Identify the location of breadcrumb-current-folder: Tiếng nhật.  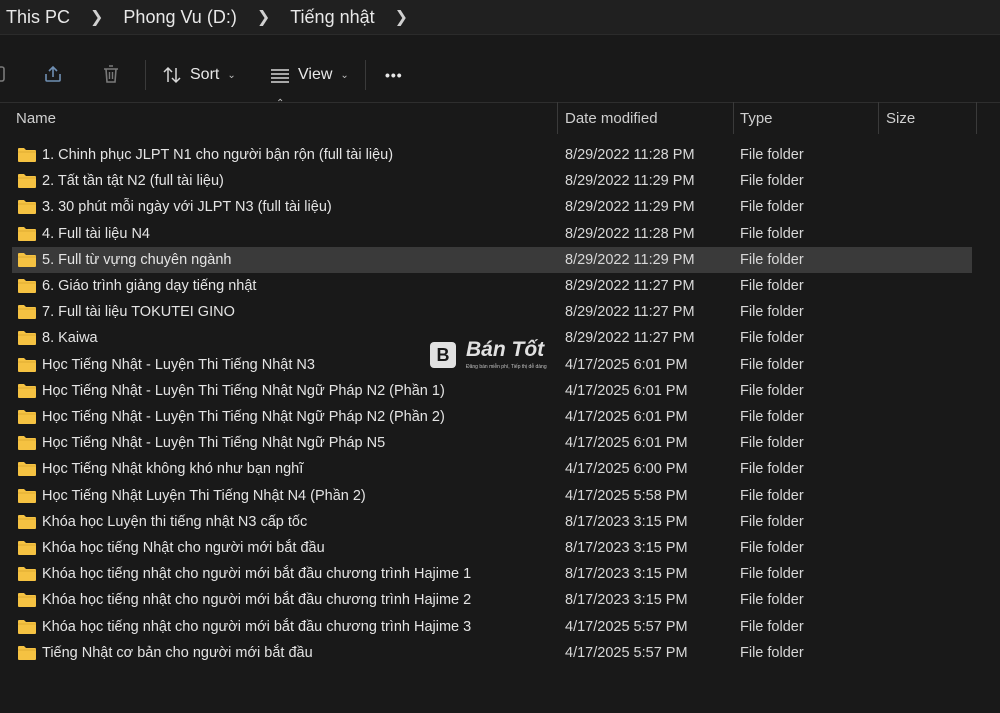
(332, 17).